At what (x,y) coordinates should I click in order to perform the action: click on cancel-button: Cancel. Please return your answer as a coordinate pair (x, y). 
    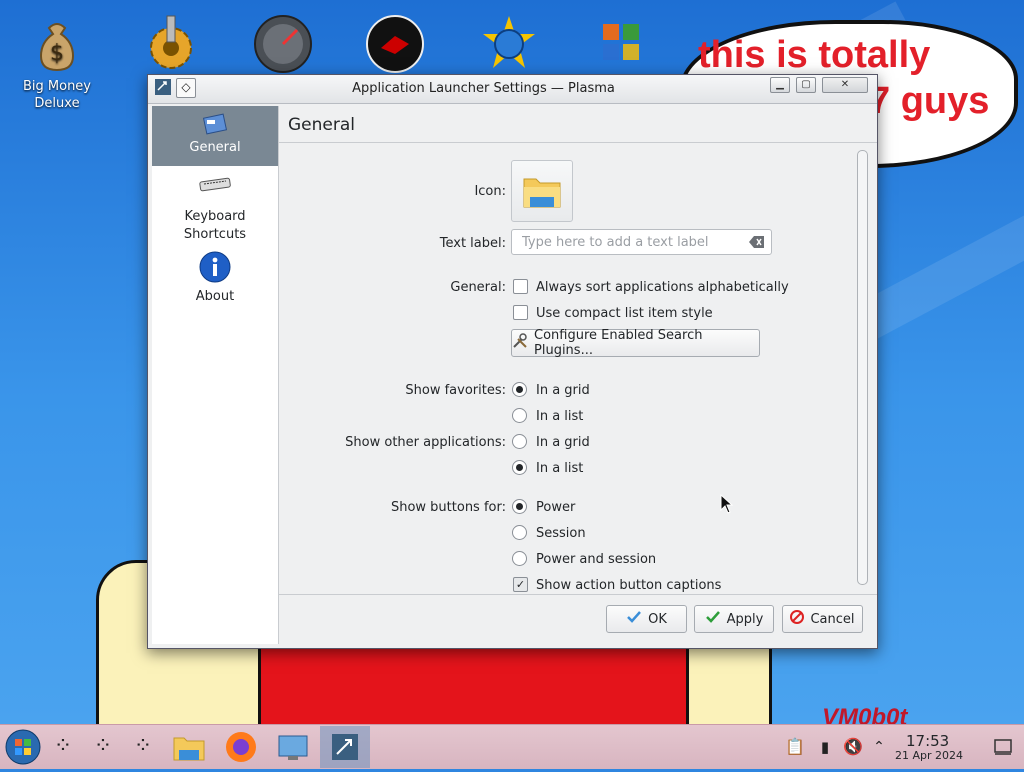
    Looking at the image, I should click on (822, 619).